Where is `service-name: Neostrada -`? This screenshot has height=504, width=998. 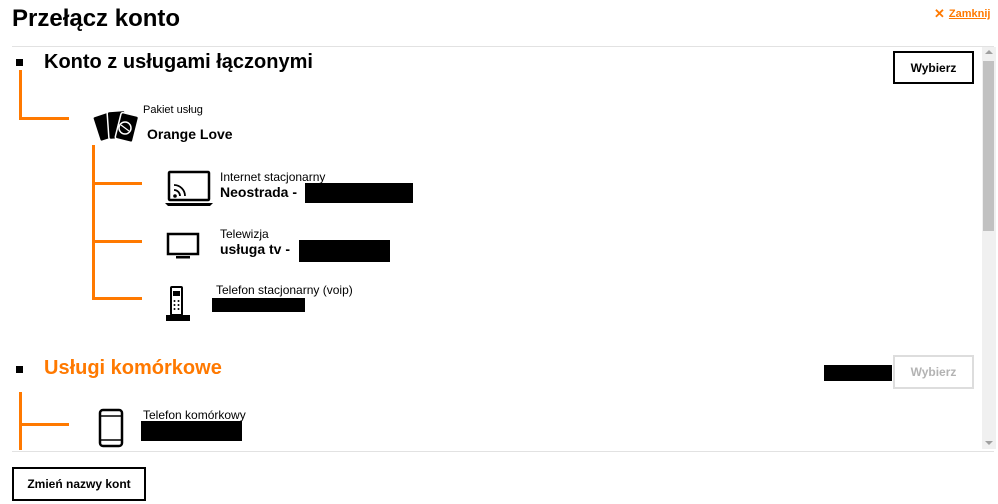
service-name: Neostrada - is located at coordinates (259, 192).